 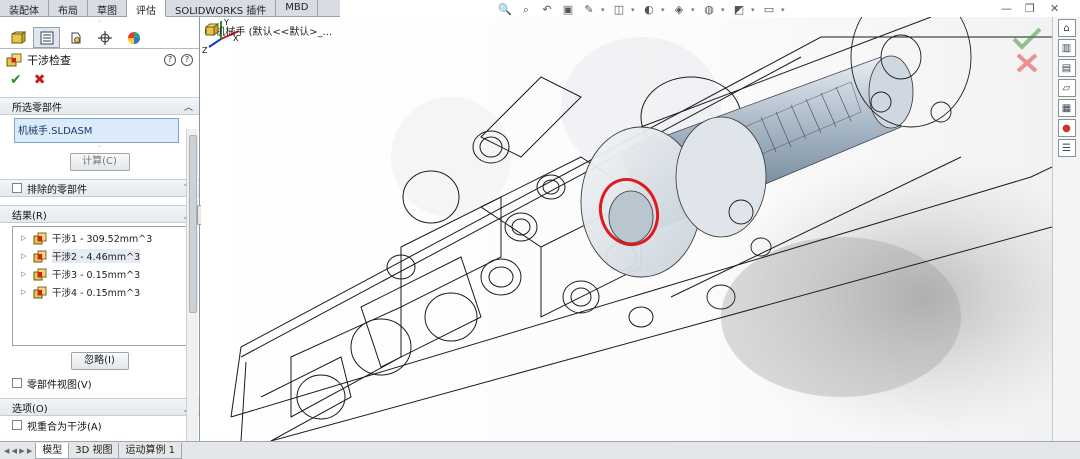 I want to click on view-palette-icon: ▦, so click(x=1066, y=108).